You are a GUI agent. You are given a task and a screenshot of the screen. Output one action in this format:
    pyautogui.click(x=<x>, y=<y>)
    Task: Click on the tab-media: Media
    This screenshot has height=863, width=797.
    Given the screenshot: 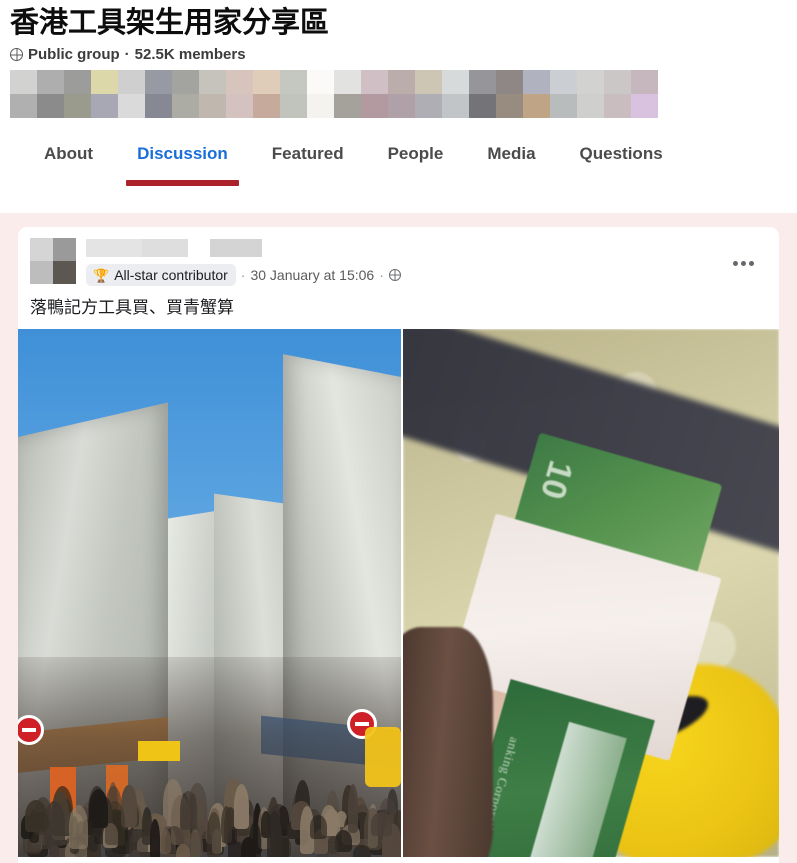 What is the action you would take?
    pyautogui.click(x=511, y=162)
    